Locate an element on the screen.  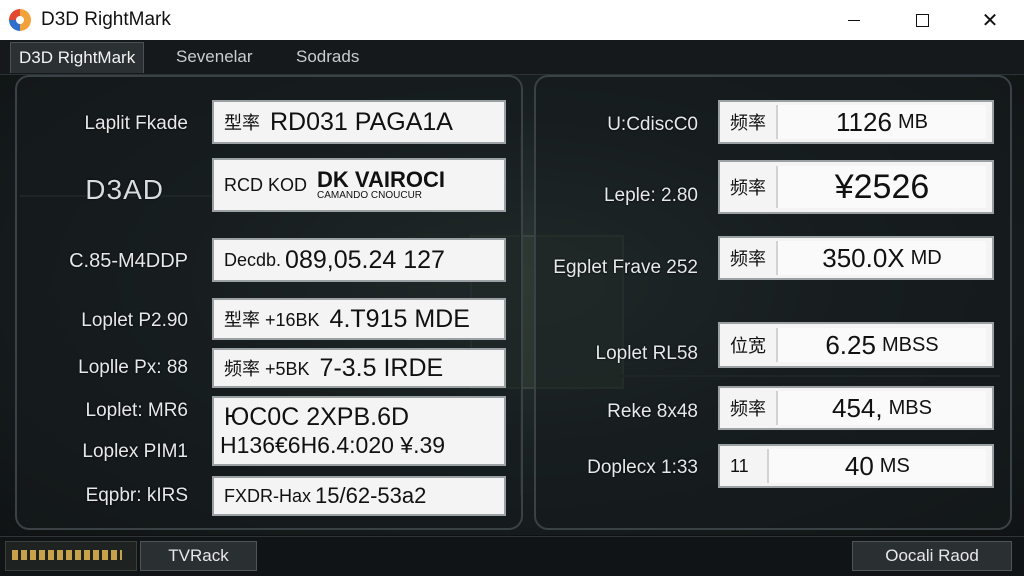
right-unit-6: MS is located at coordinates (894, 465).